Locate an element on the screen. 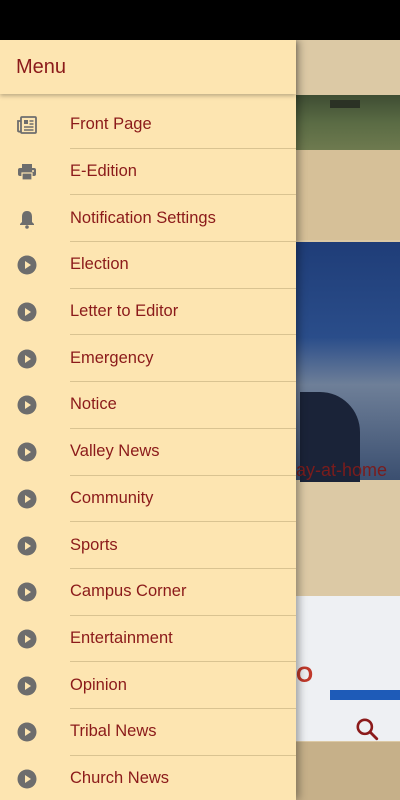 The height and width of the screenshot is (800, 400). menu-item-opinion: Opinion is located at coordinates (148, 685).